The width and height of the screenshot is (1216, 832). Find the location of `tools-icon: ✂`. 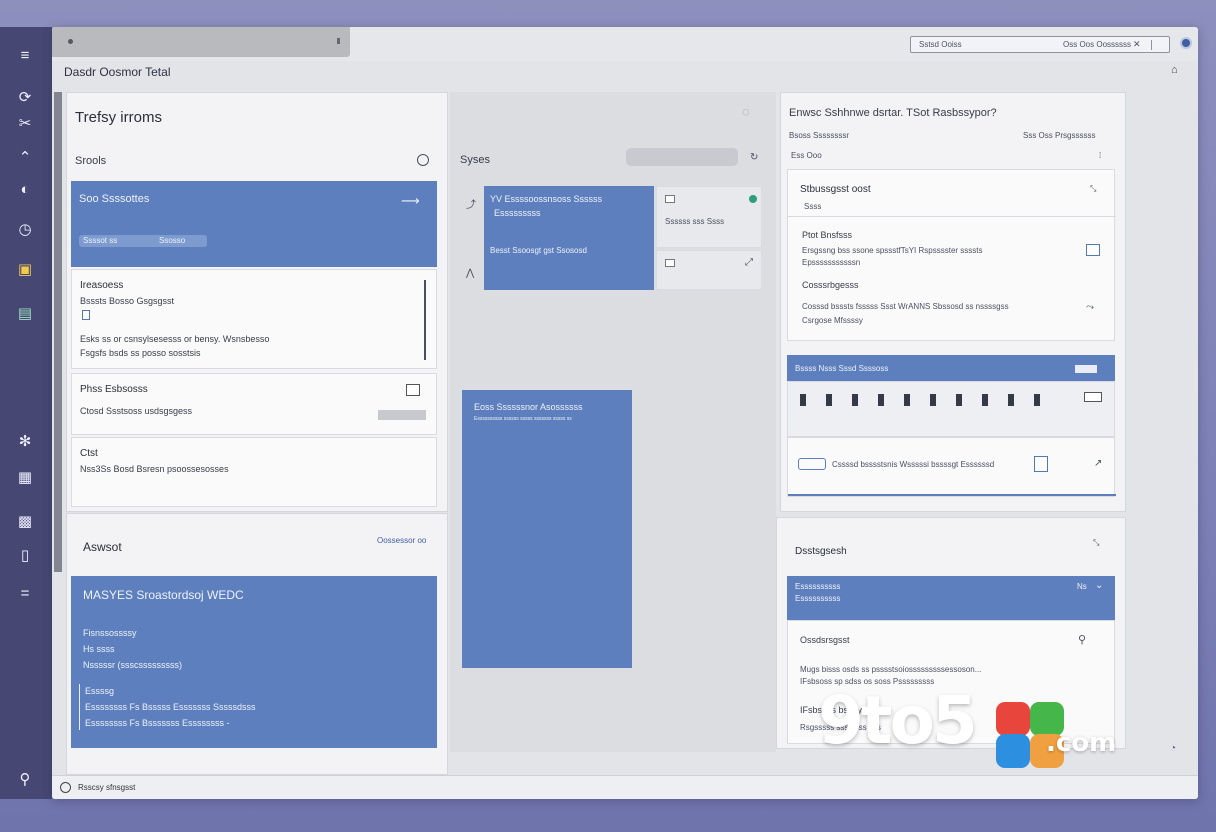

tools-icon: ✂ is located at coordinates (25, 124).